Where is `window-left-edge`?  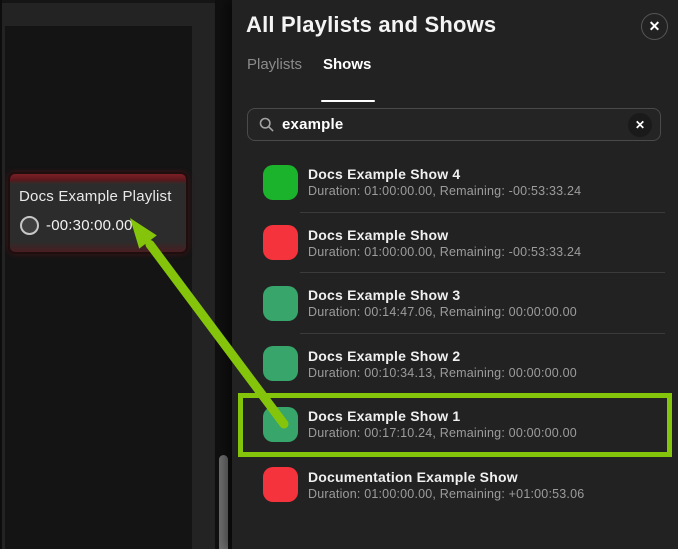
window-left-edge is located at coordinates (1, 274).